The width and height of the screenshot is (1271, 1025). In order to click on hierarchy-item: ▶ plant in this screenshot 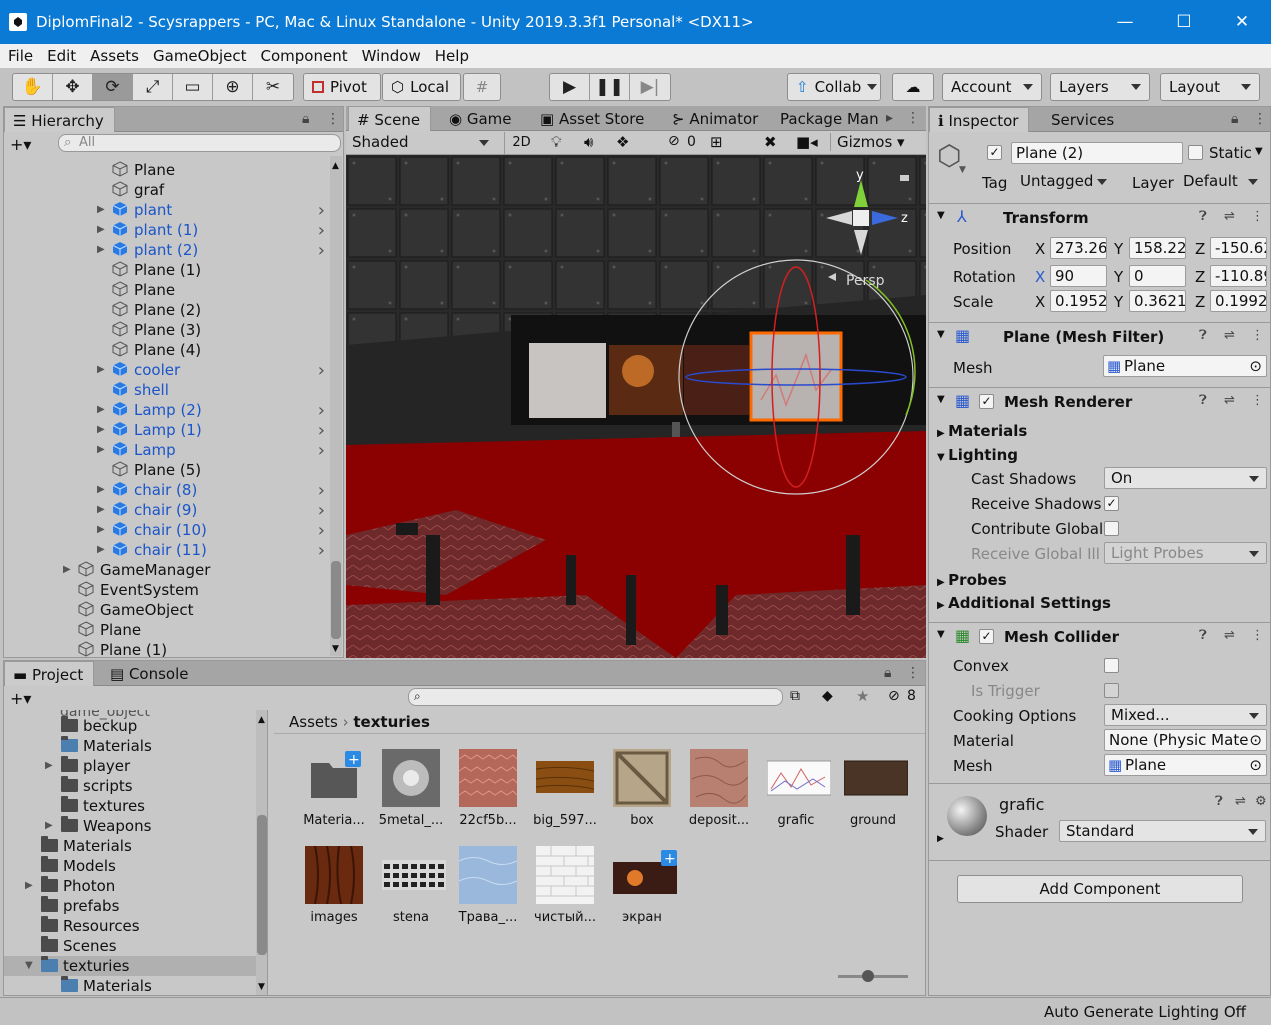, I will do `click(134, 210)`.